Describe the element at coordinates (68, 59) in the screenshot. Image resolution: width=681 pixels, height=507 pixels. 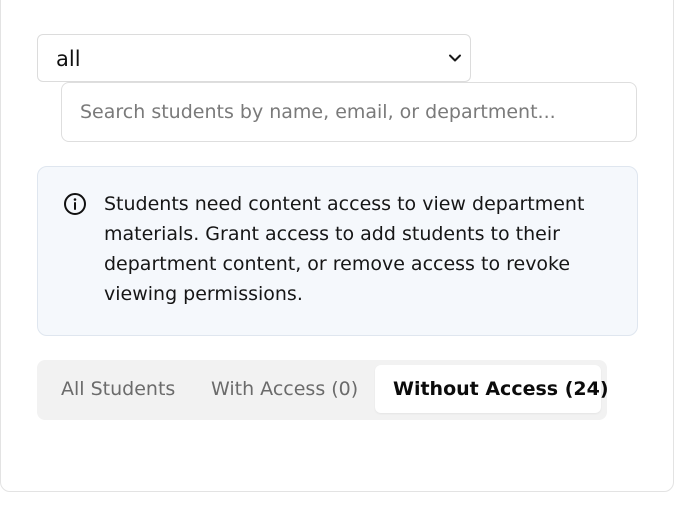
I see `filter-dropdown-value: all` at that location.